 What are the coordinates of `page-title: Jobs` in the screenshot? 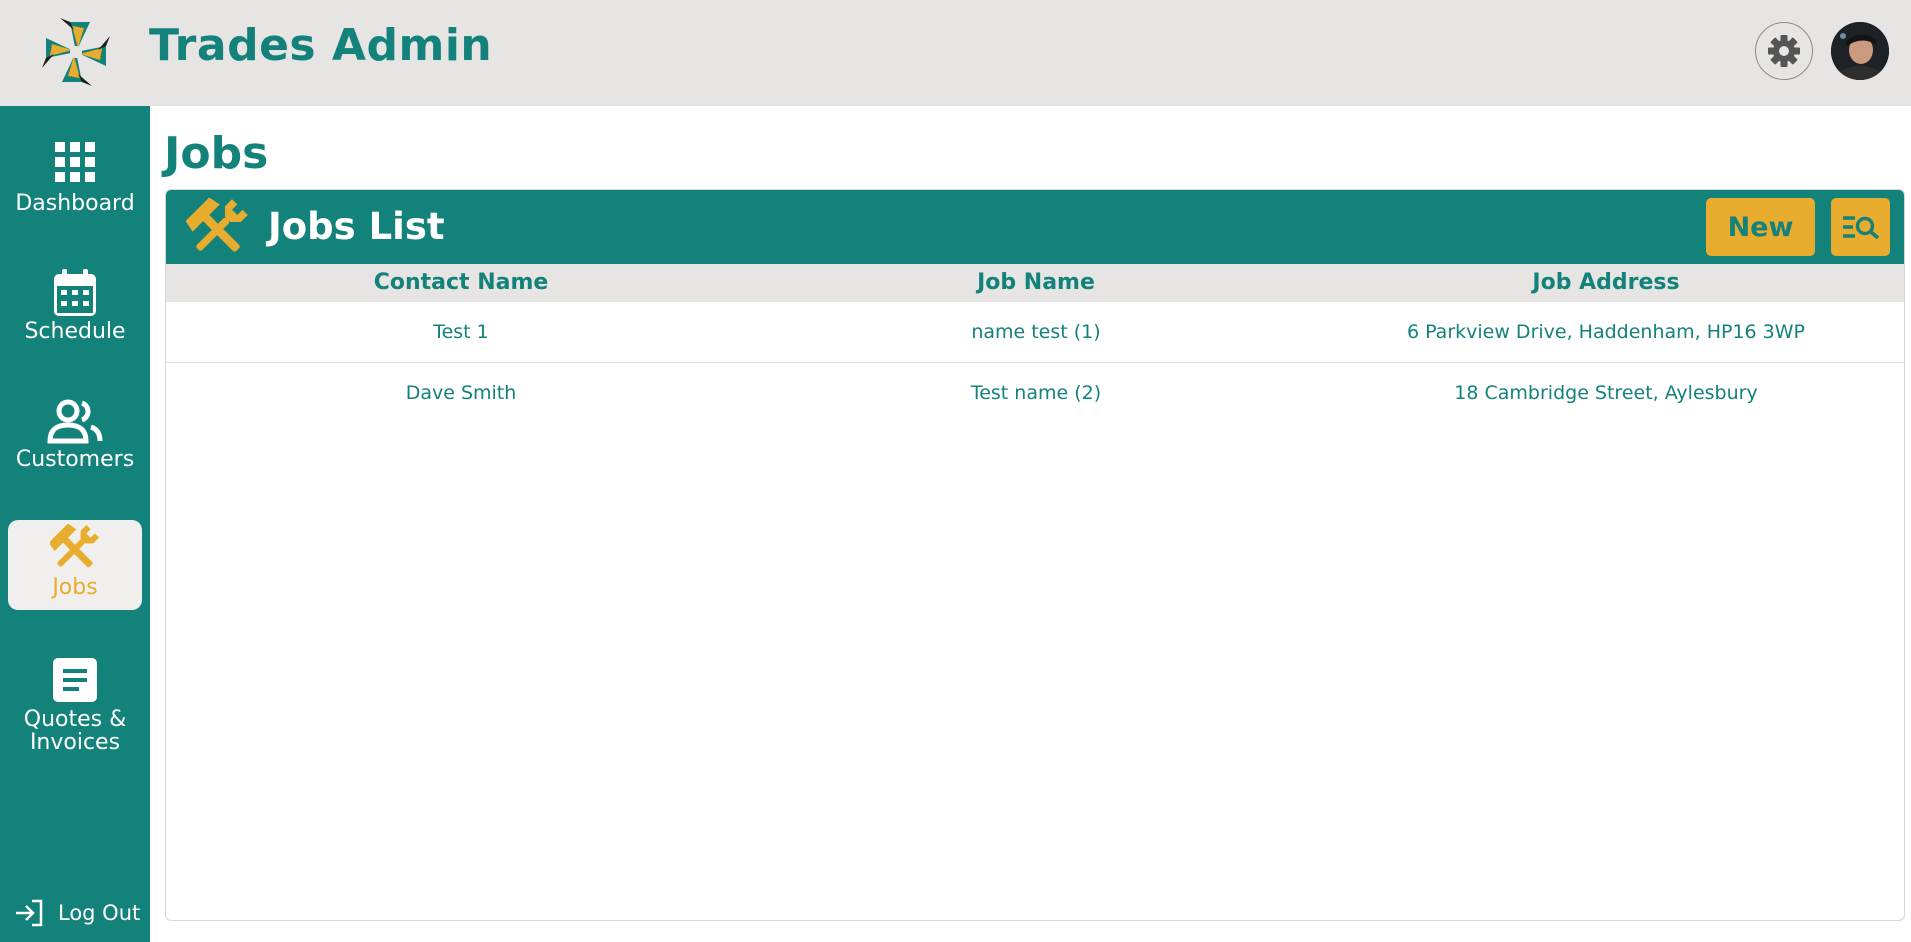 It's located at (216, 153).